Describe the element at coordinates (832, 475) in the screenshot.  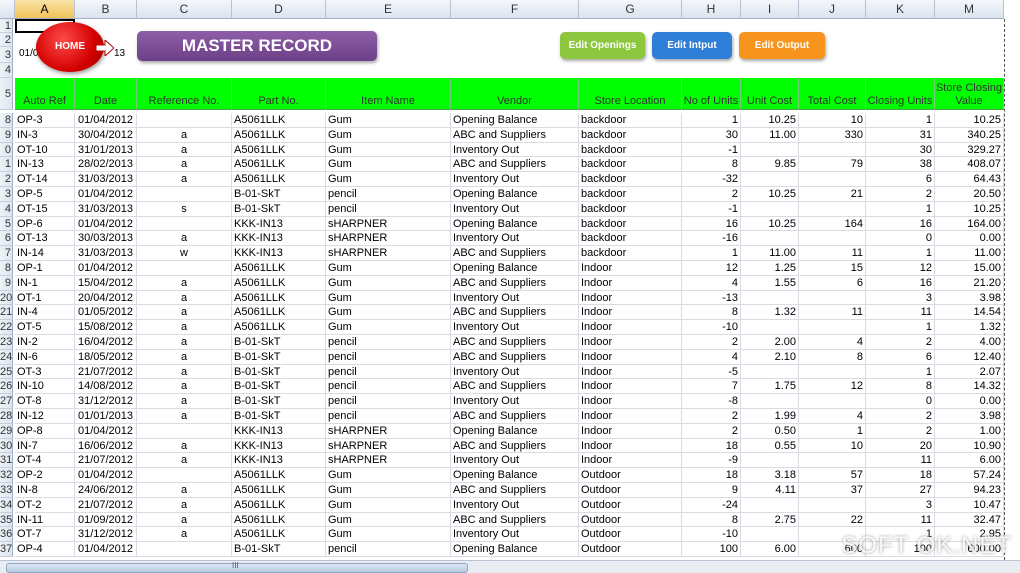
I see `table-cell: 57` at that location.